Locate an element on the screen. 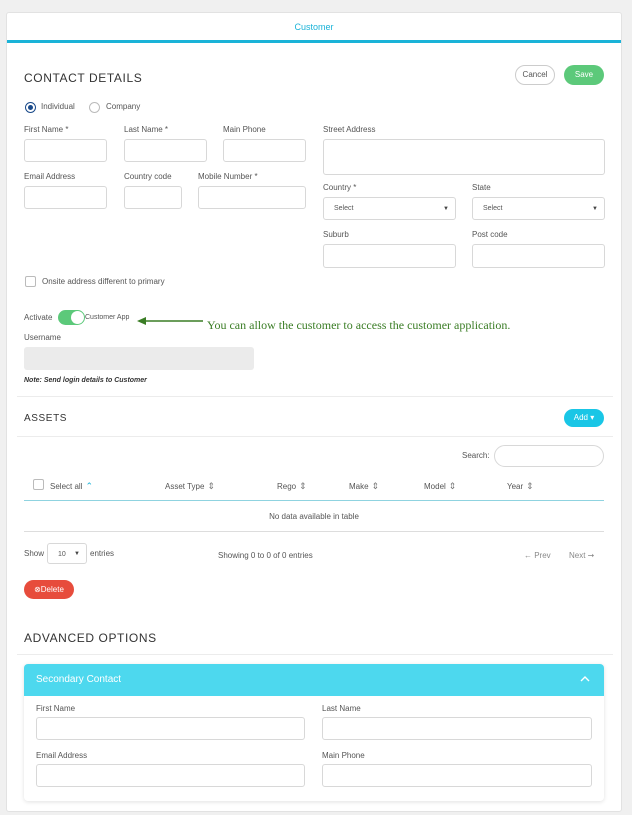 This screenshot has height=815, width=632. country-select-value: Select is located at coordinates (344, 208).